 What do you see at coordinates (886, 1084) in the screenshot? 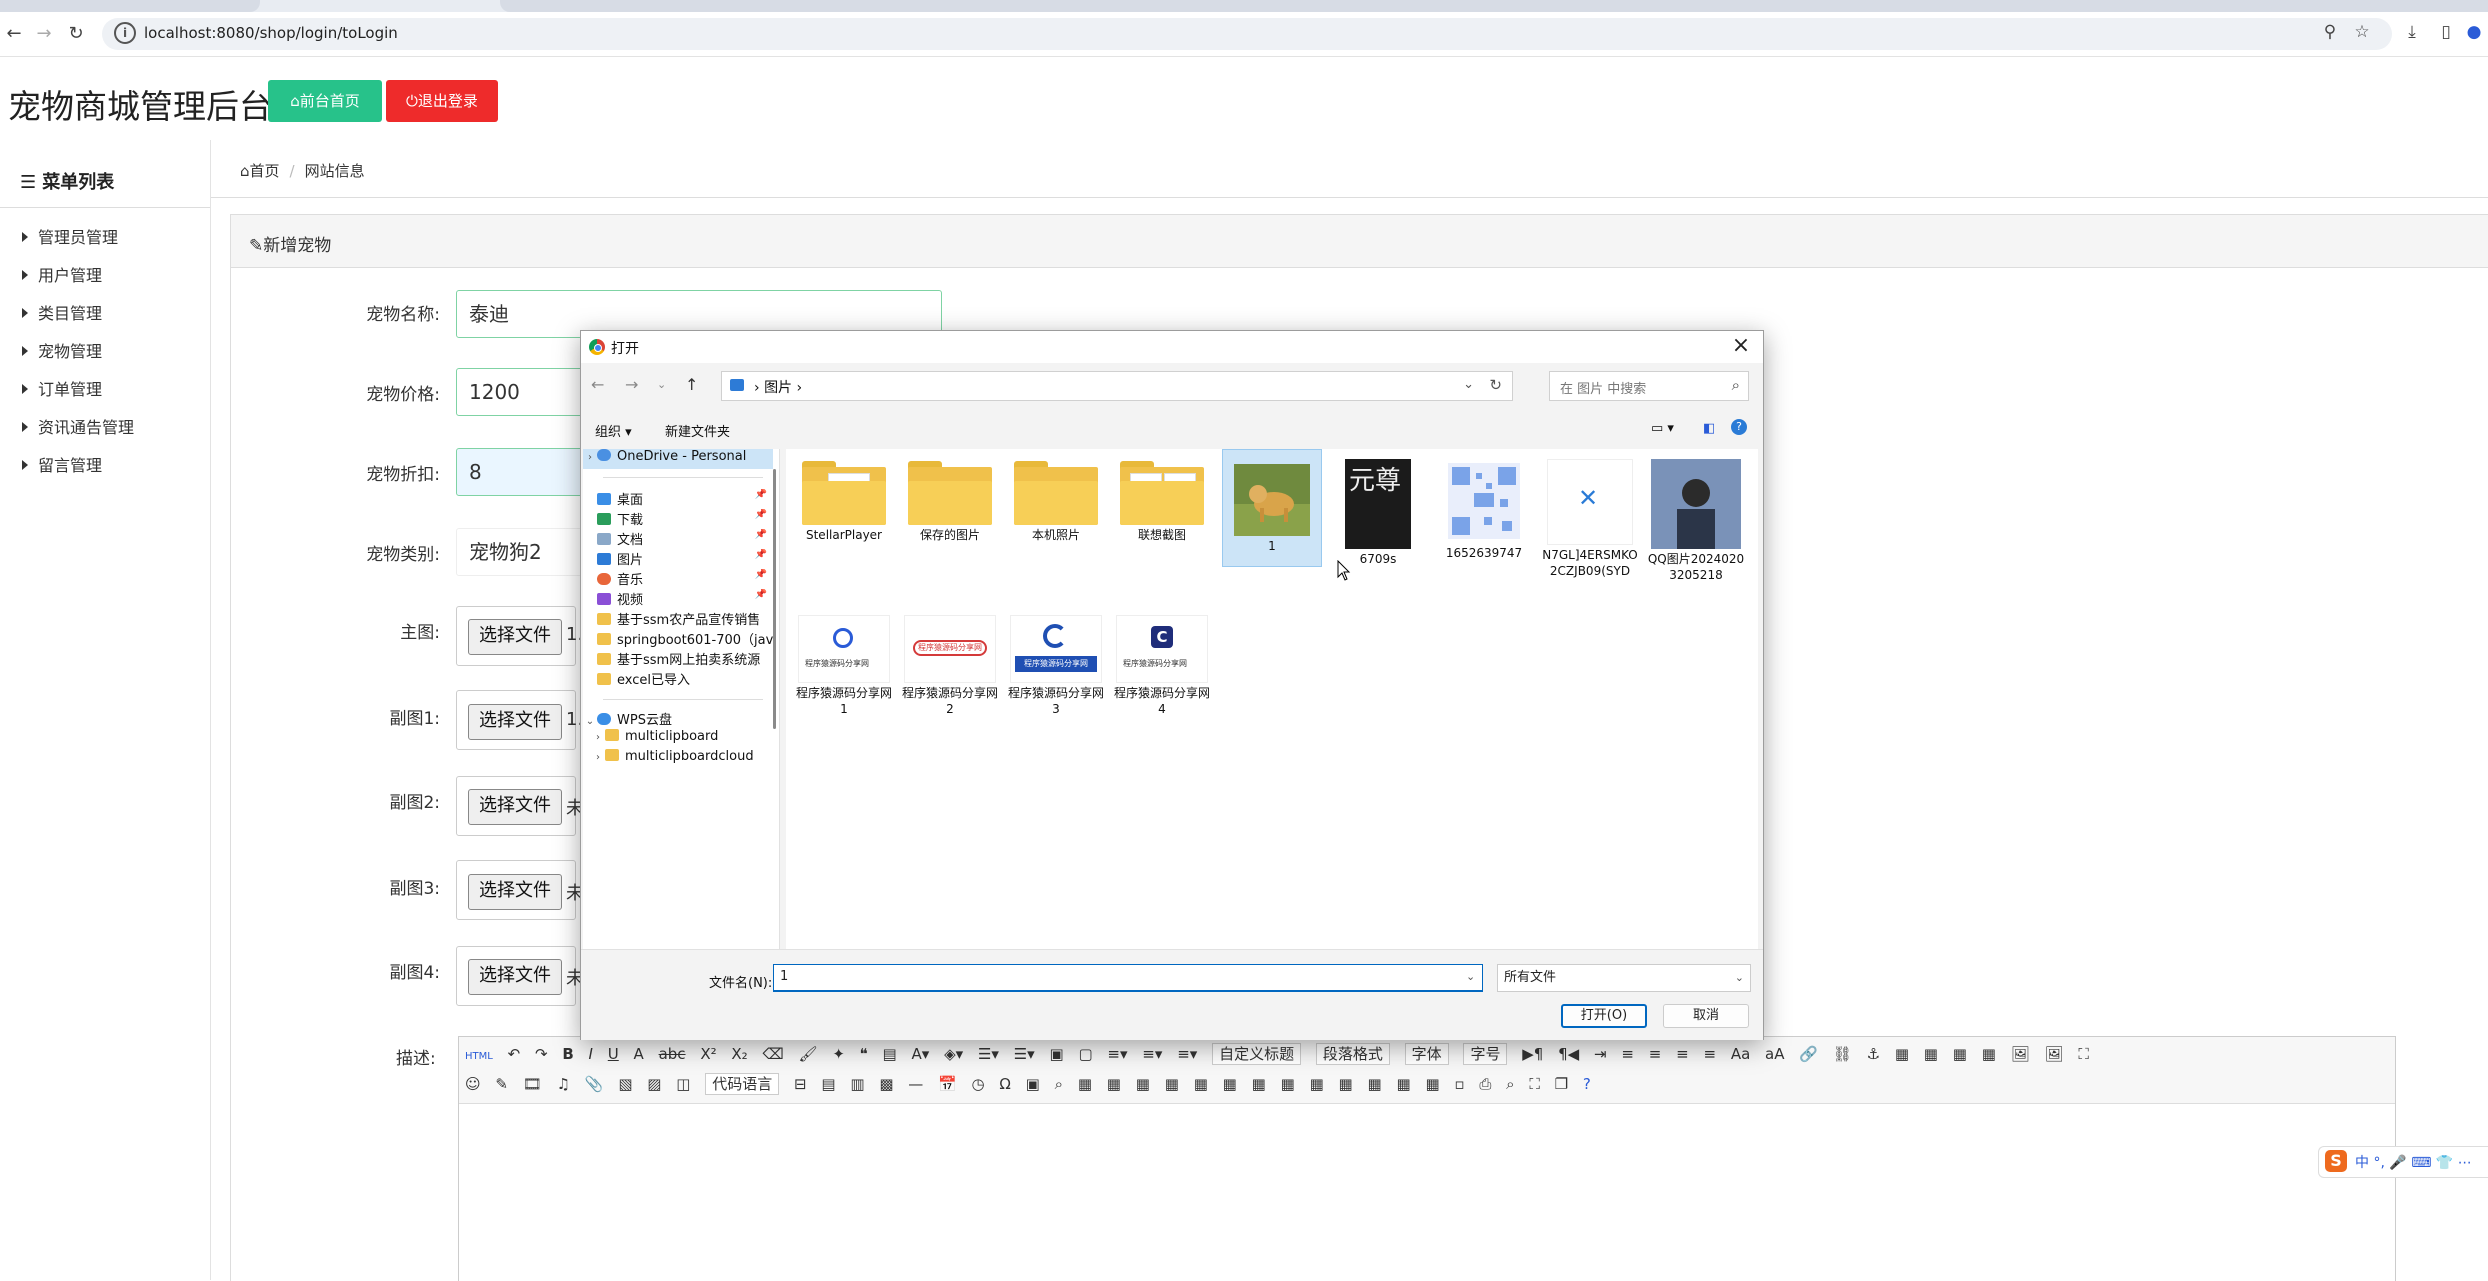
I see `wordimage-icon: ▩` at bounding box center [886, 1084].